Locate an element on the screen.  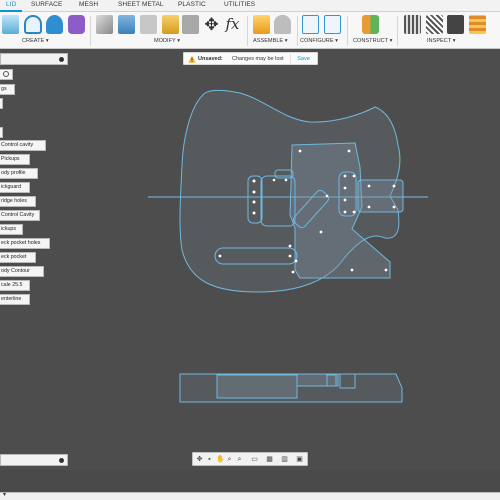
offset-plane-icon is located at coordinates (370, 24).